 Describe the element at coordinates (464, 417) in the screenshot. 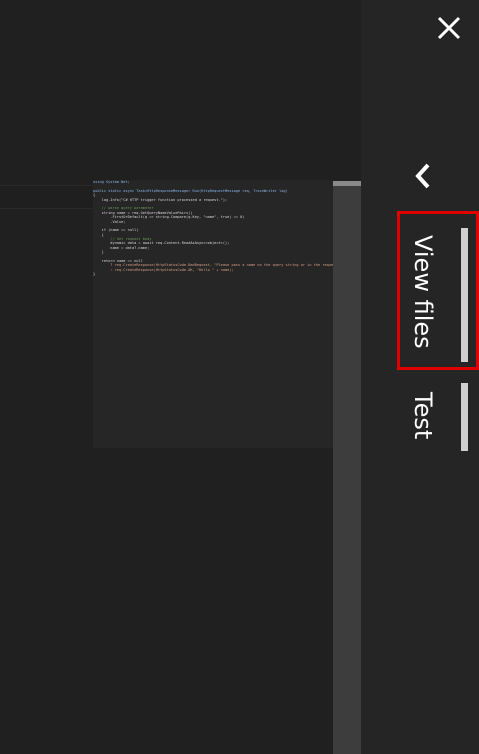

I see `tab-test-indicator` at that location.